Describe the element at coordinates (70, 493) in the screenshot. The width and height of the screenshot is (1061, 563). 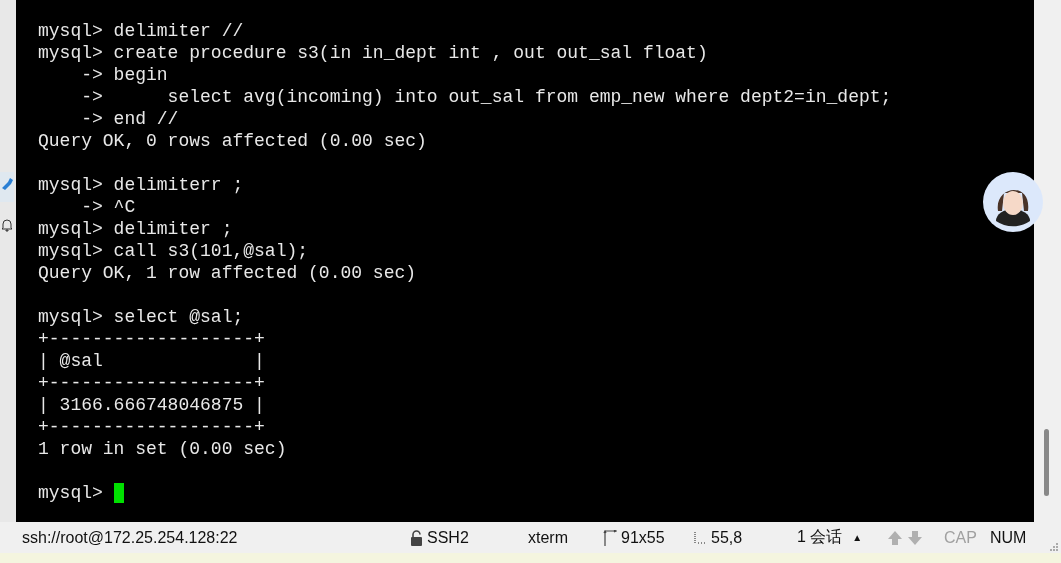
I see `terminal-line: mysql>` at that location.